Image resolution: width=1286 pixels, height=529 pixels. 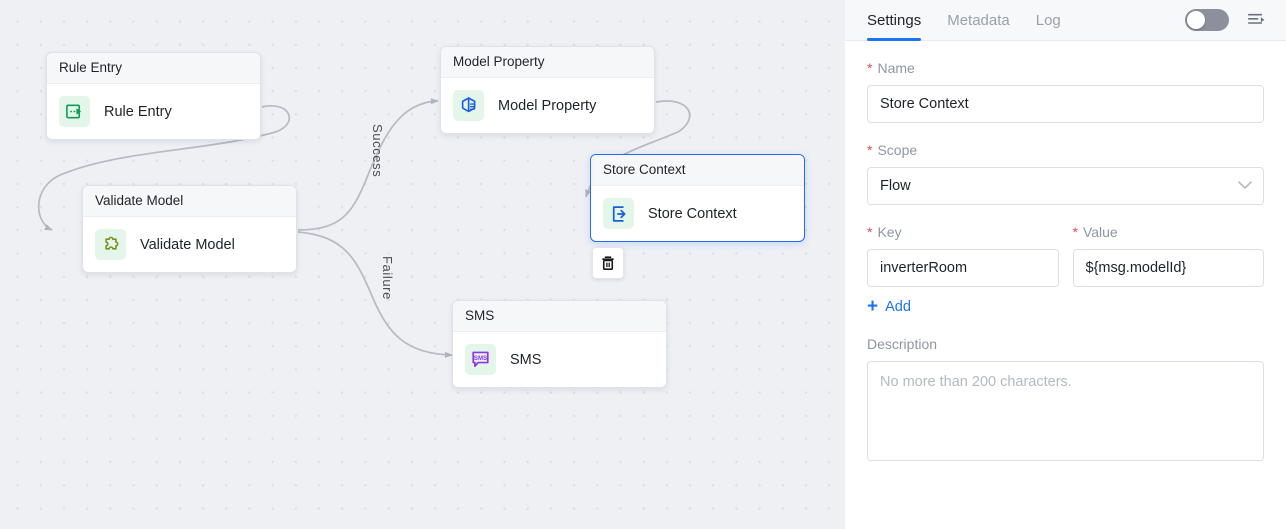 I want to click on panel-header-actions, so click(x=1225, y=20).